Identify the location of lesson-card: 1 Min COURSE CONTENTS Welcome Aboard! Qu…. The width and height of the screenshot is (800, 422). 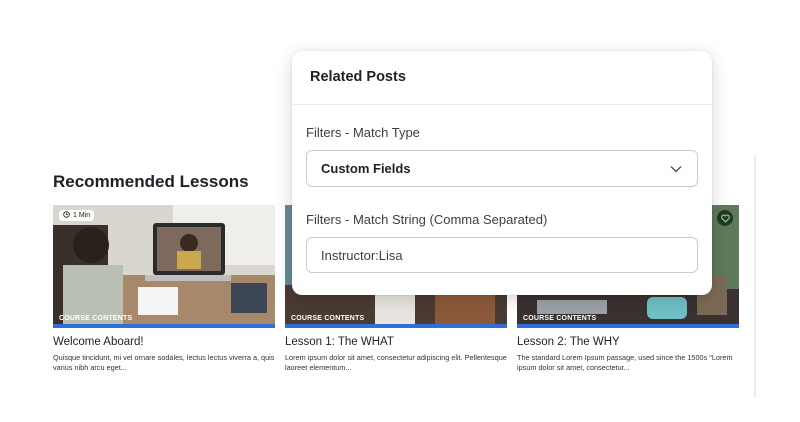
(164, 288).